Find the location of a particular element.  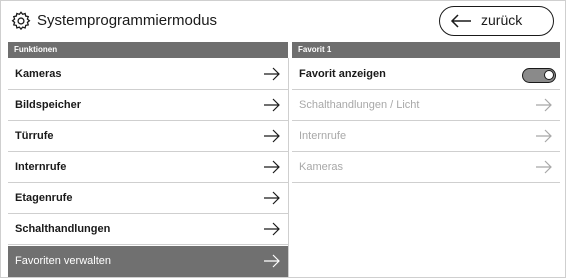

favorite-section-header: Favorit 1 is located at coordinates (426, 50).